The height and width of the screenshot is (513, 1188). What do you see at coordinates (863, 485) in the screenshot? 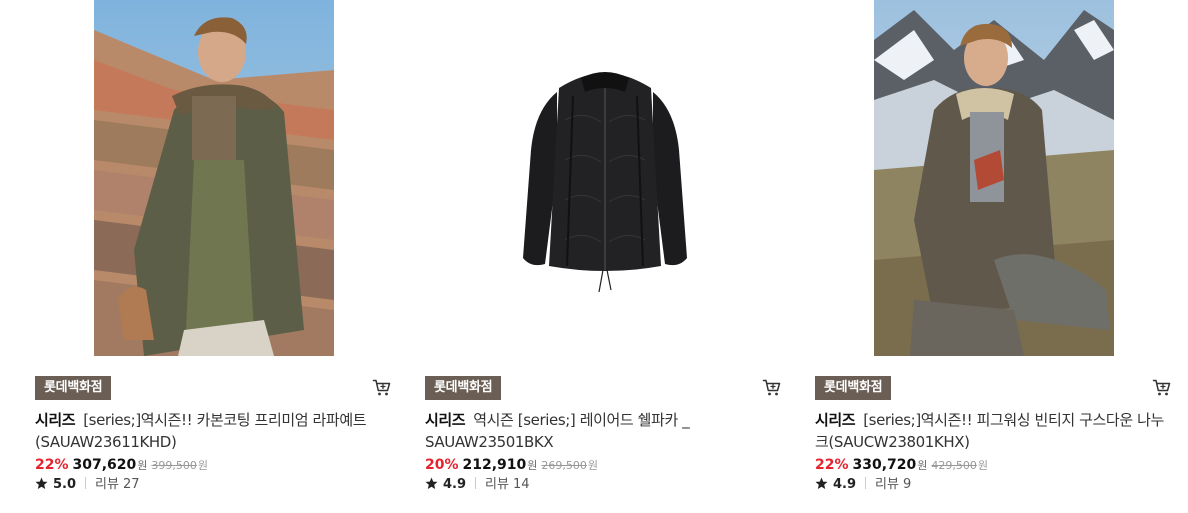
I see `rating-row: 4.9 리뷰 9` at bounding box center [863, 485].